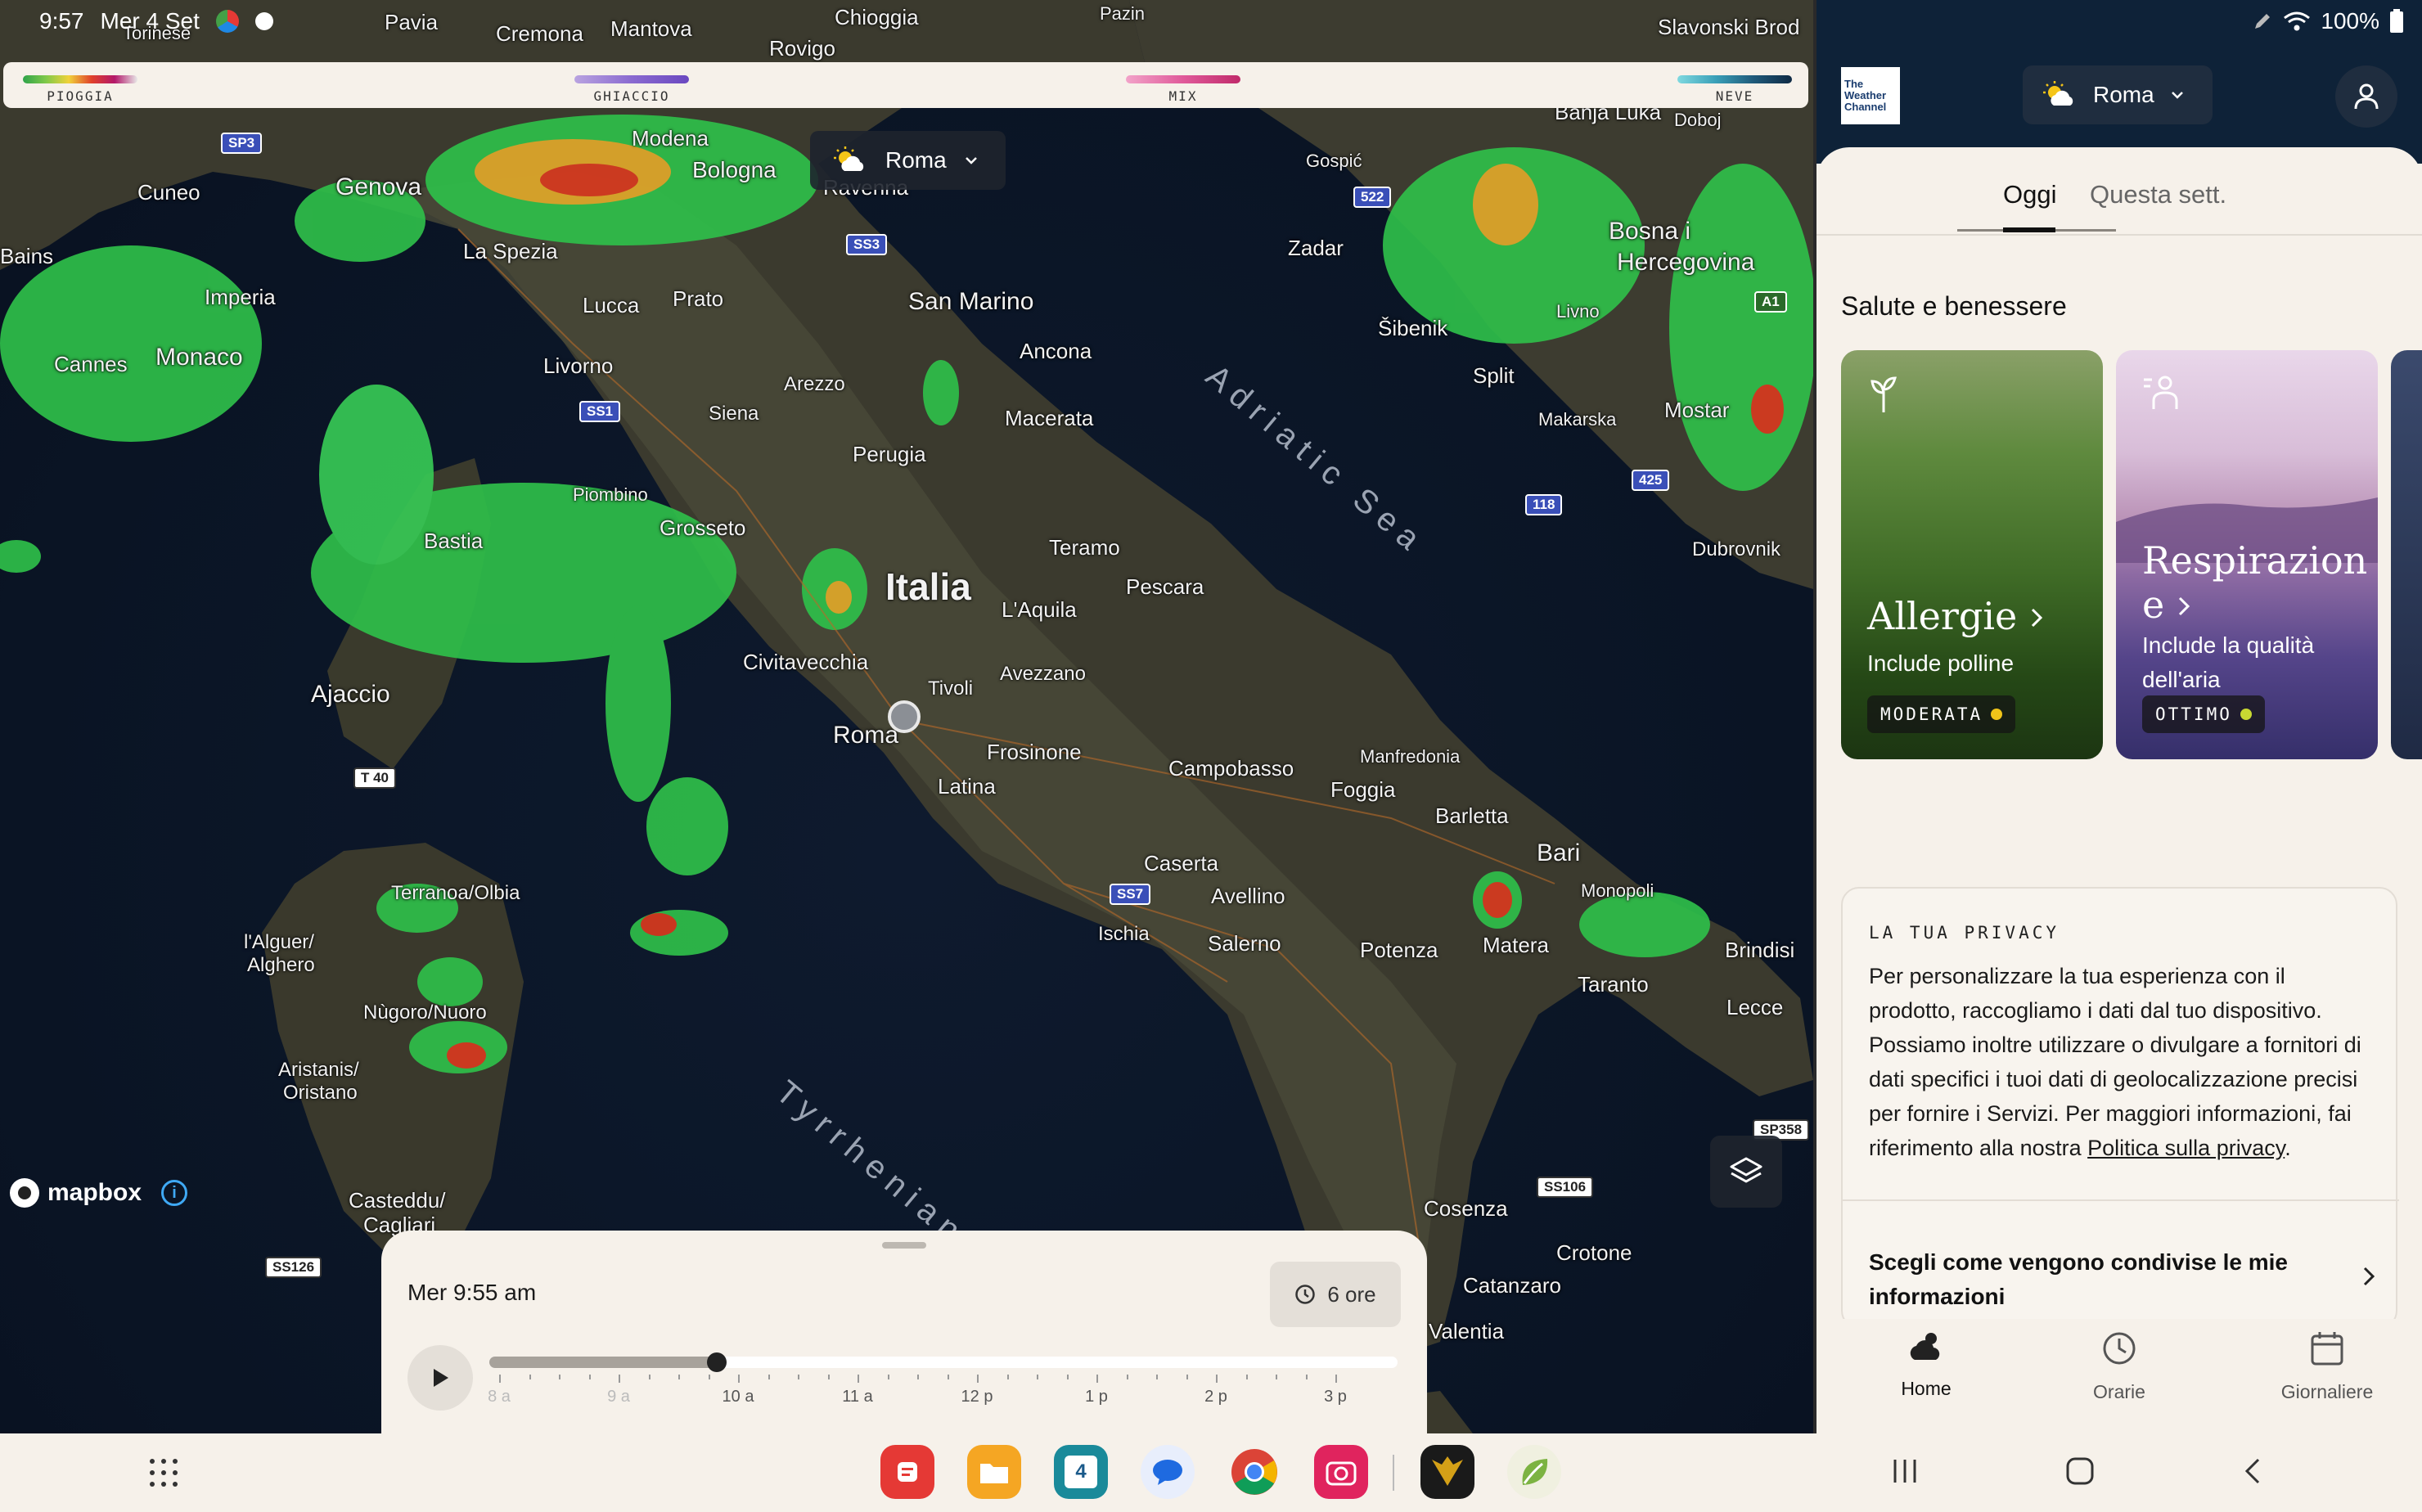 Image resolution: width=2422 pixels, height=1512 pixels. I want to click on folder-icon, so click(994, 1474).